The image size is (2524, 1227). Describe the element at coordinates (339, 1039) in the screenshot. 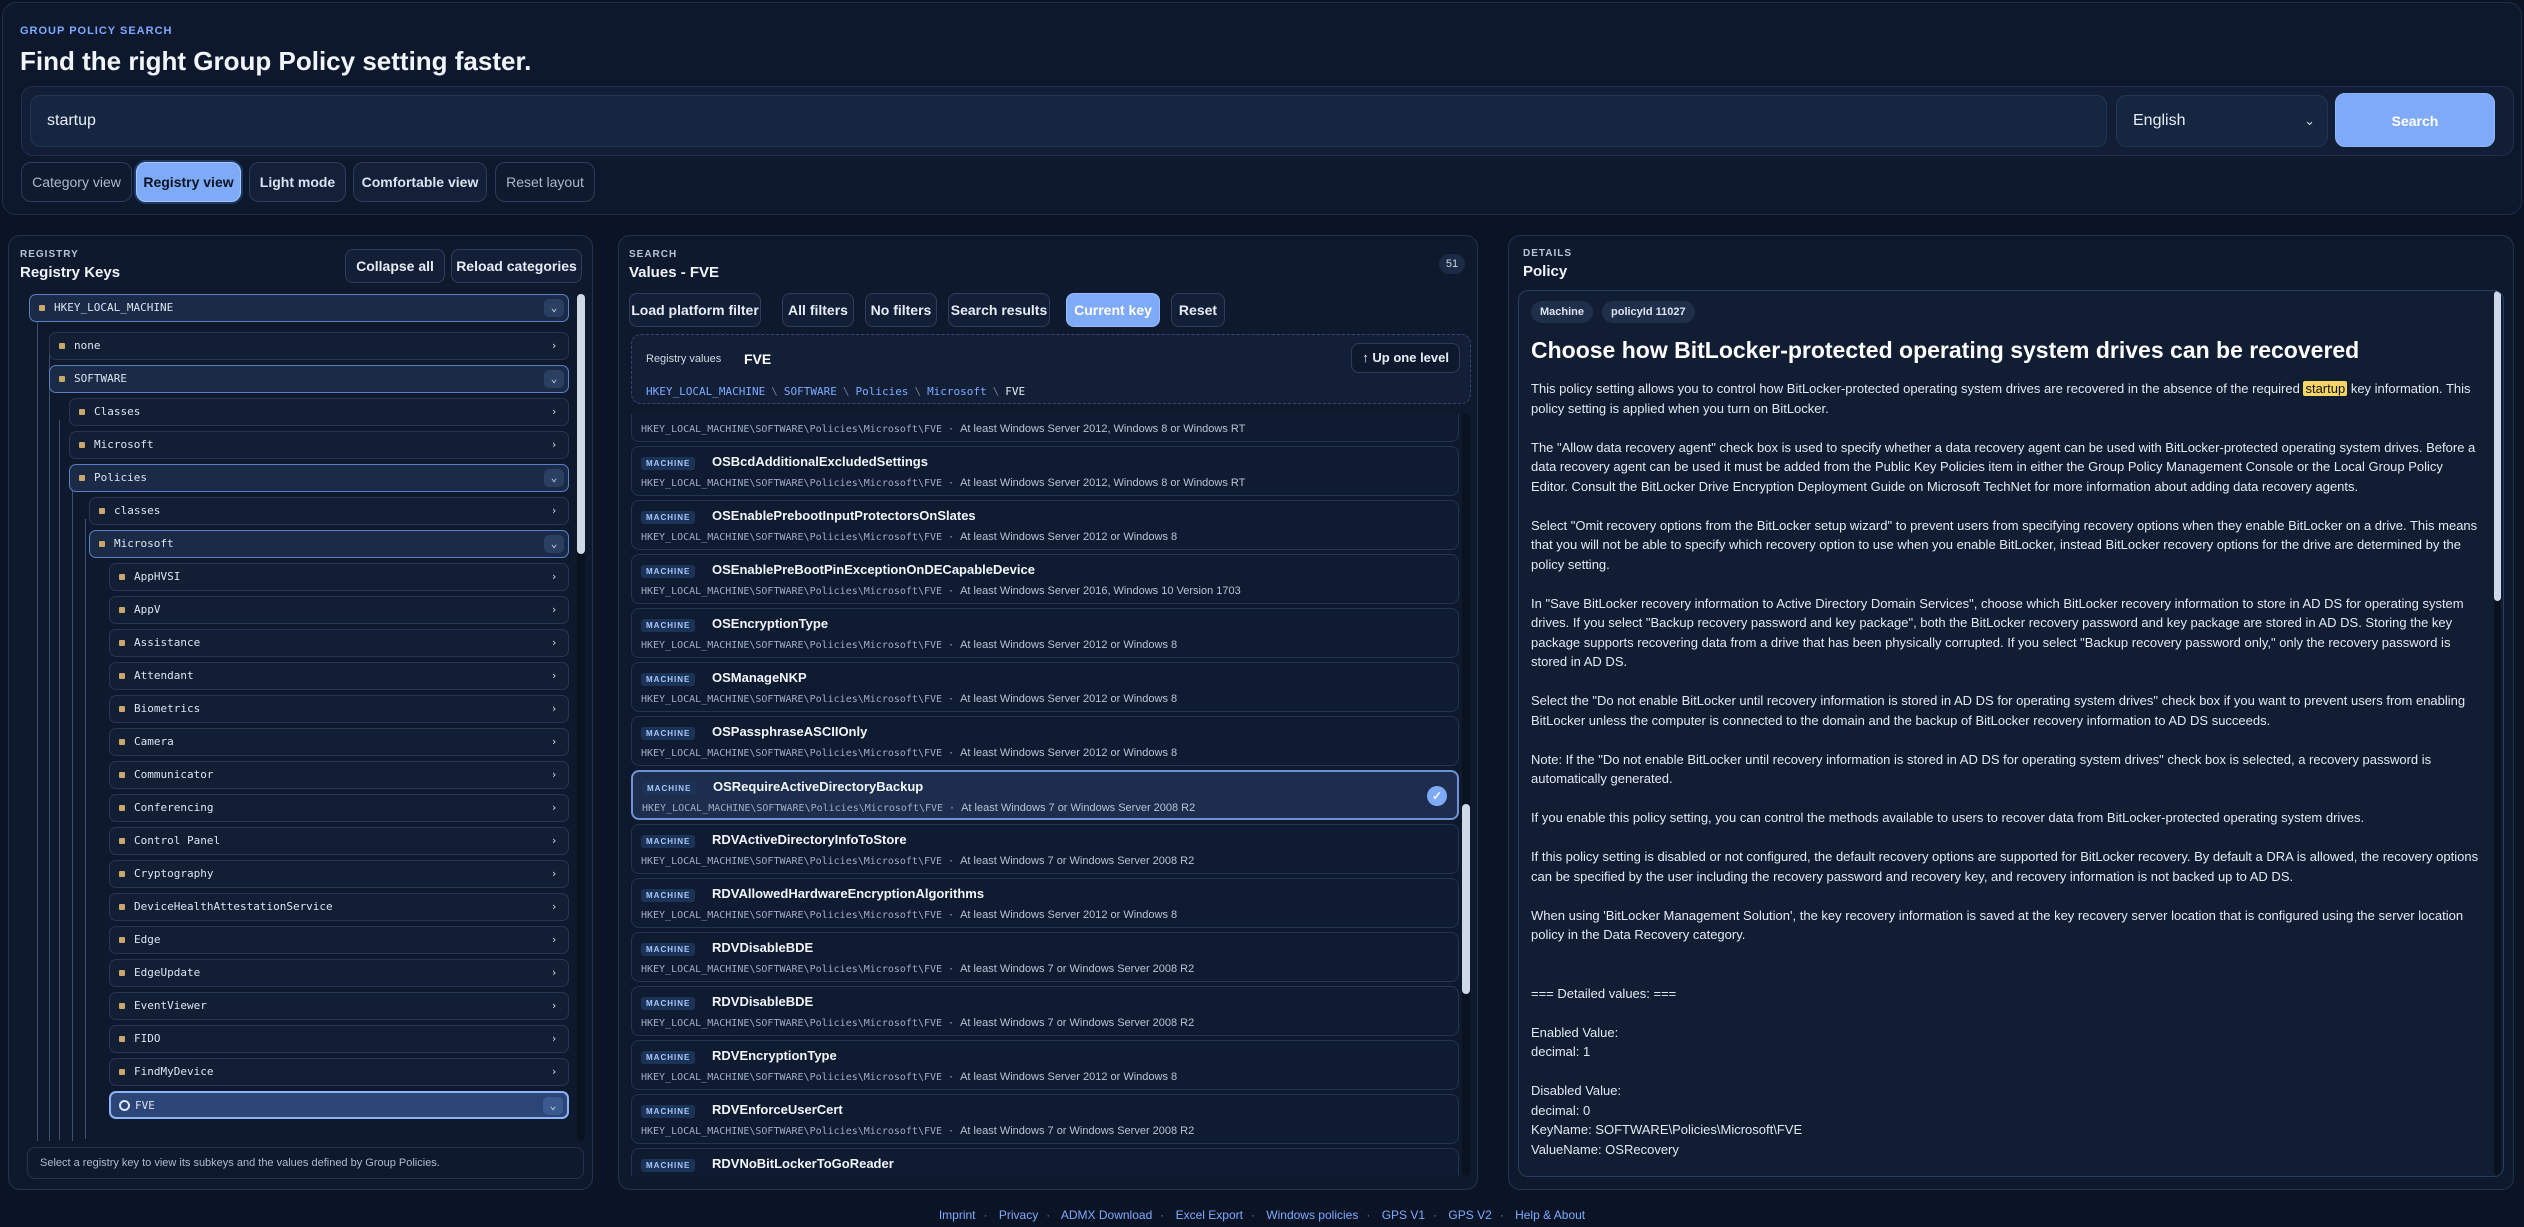

I see `tree-node-fido: FIDO ›` at that location.